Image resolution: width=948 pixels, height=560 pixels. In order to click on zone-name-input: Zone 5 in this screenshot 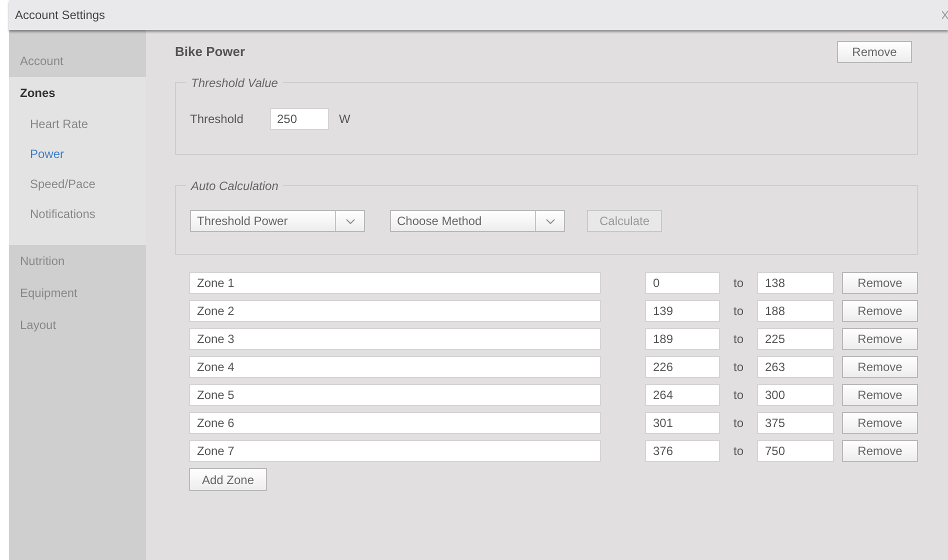, I will do `click(395, 395)`.